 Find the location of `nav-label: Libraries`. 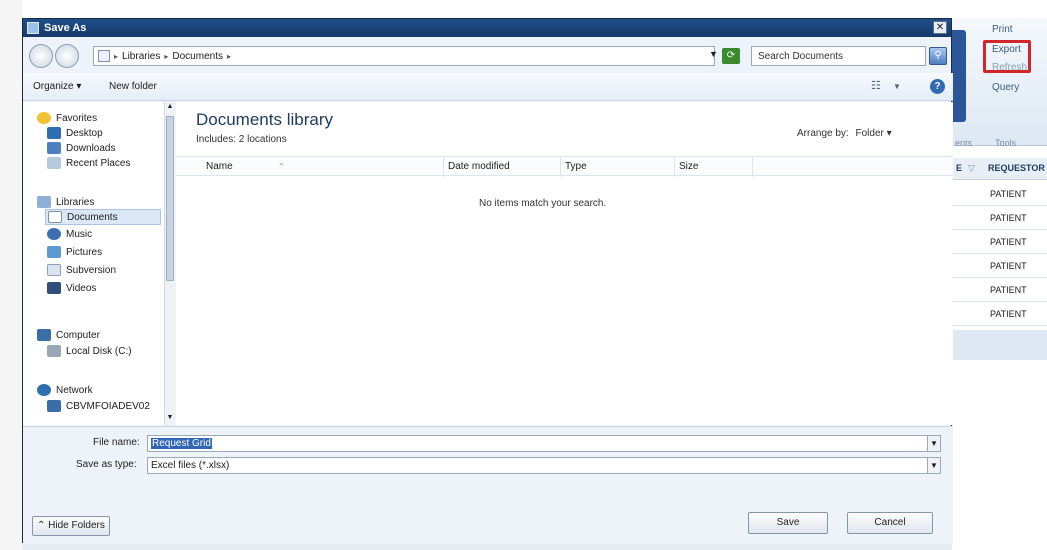

nav-label: Libraries is located at coordinates (75, 202).